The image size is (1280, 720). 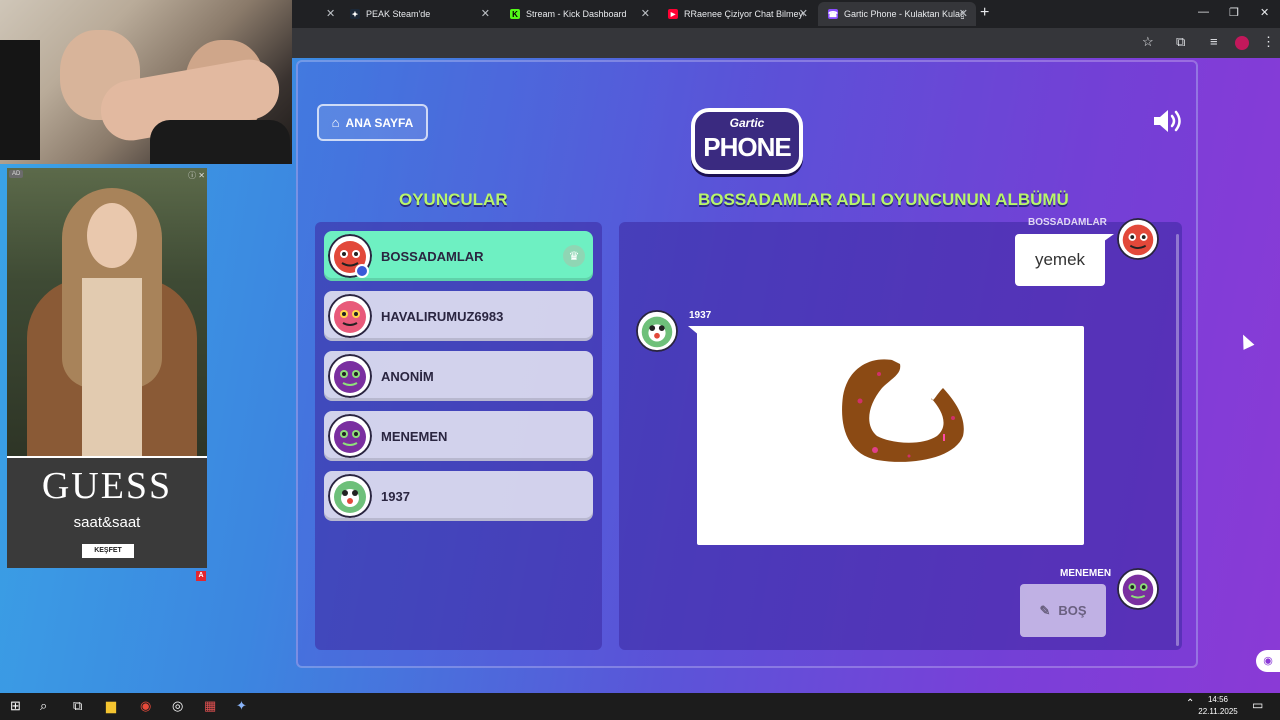 I want to click on logo-main-text: PHONE, so click(x=747, y=147).